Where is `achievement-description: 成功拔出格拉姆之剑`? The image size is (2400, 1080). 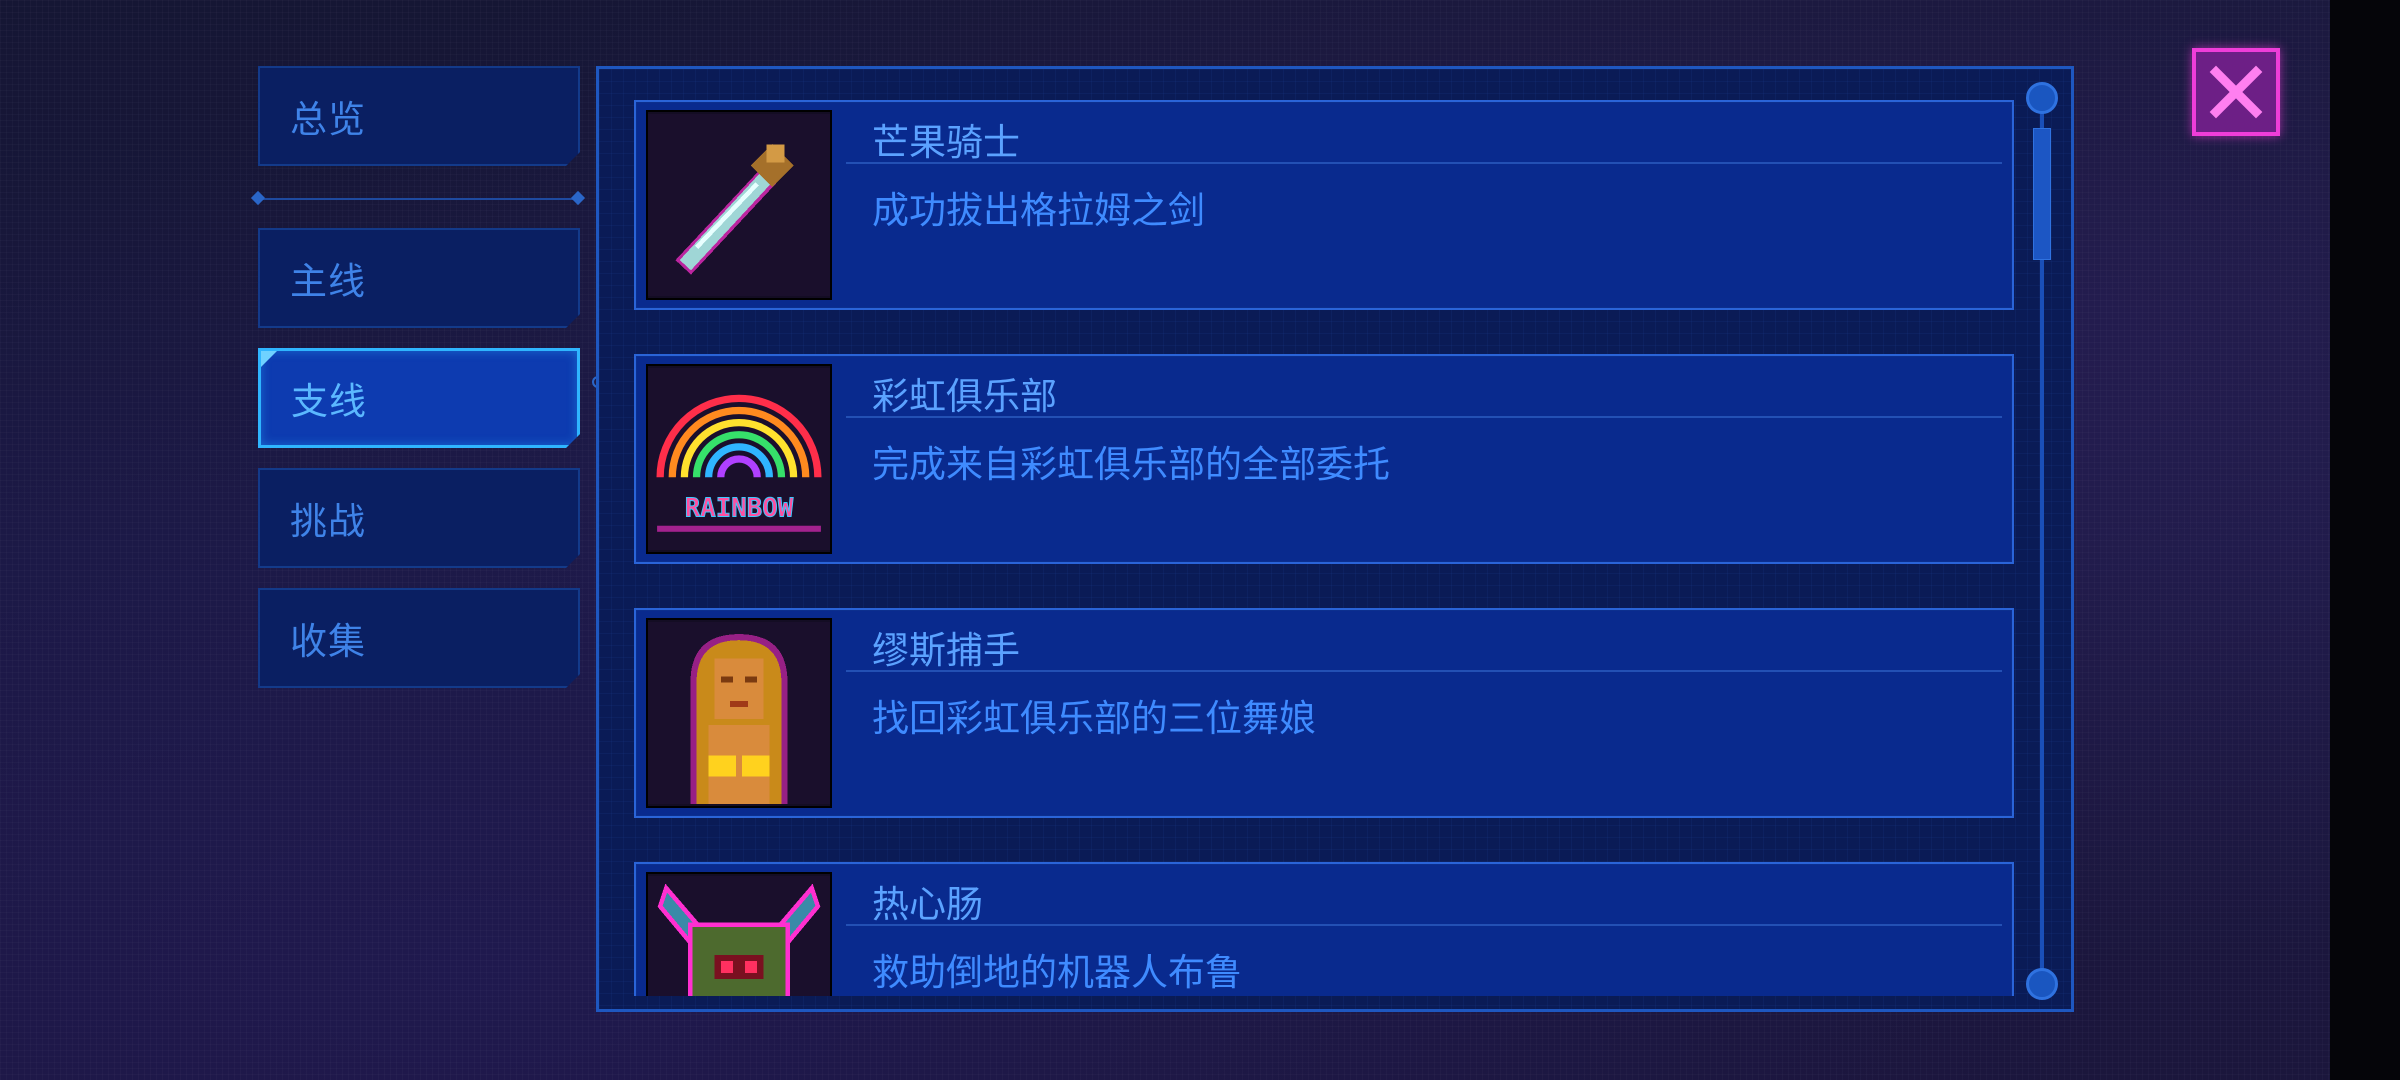
achievement-description: 成功拔出格拉姆之剑 is located at coordinates (1038, 210).